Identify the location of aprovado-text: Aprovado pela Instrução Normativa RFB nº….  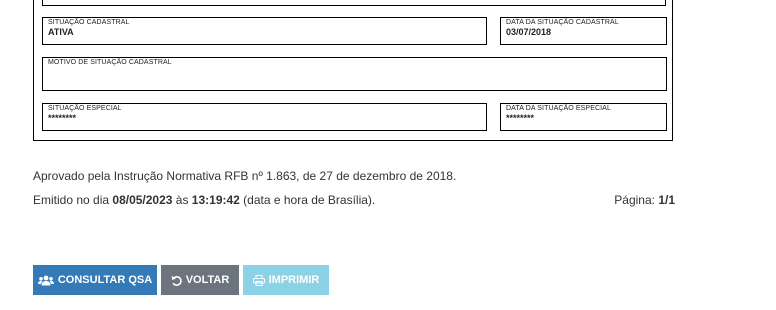
(245, 176).